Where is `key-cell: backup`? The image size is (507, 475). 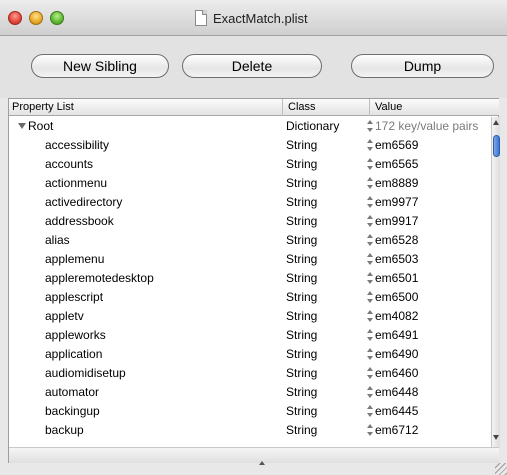
key-cell: backup is located at coordinates (64, 430).